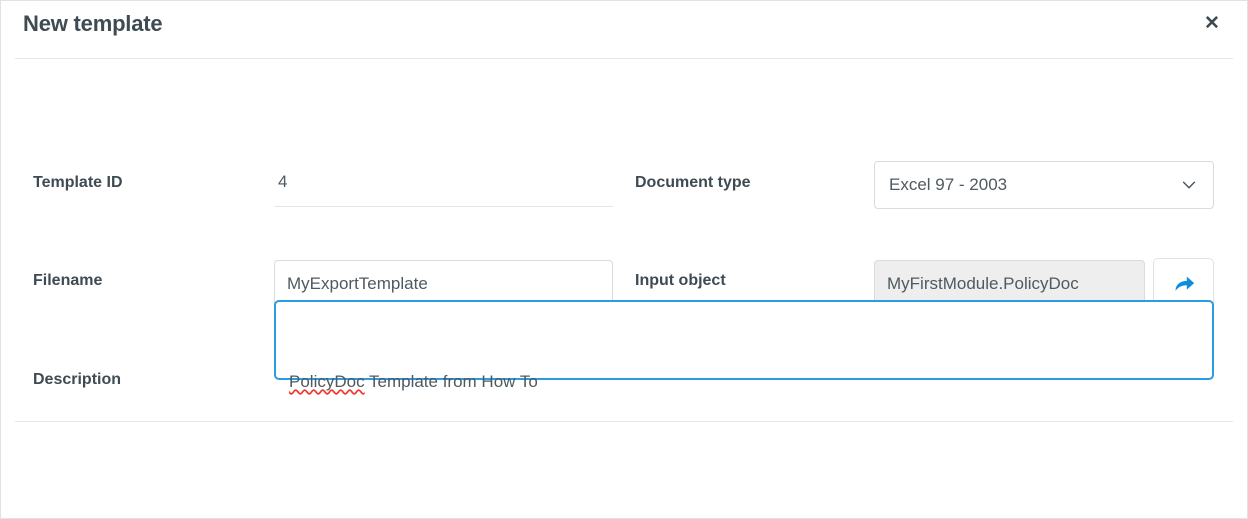 This screenshot has height=519, width=1248. I want to click on dialog-title: New template, so click(93, 23).